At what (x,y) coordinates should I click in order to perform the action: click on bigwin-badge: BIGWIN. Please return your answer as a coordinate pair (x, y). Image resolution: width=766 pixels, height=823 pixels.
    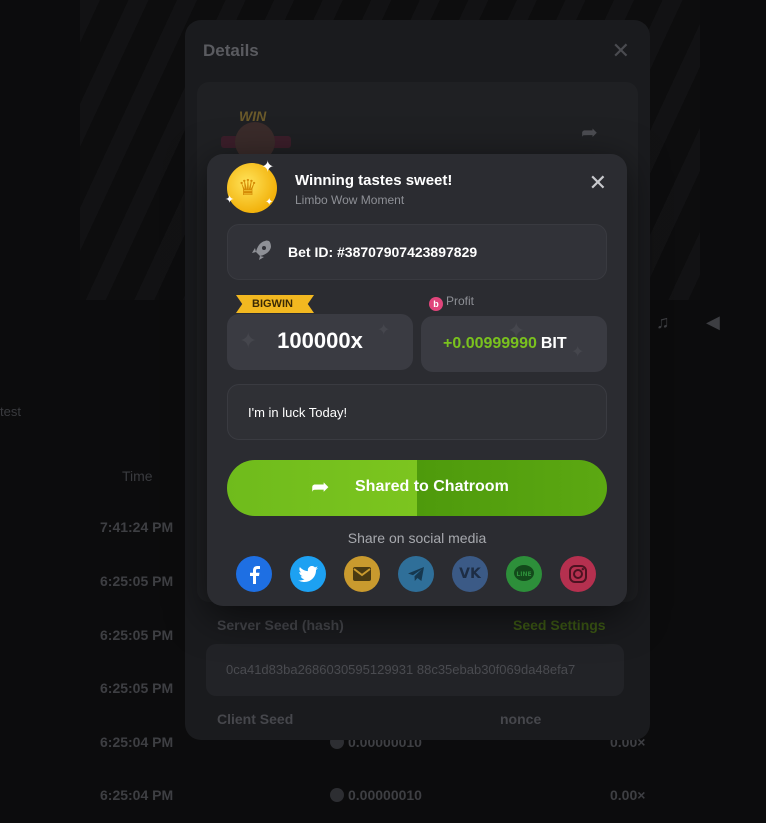
    Looking at the image, I should click on (275, 305).